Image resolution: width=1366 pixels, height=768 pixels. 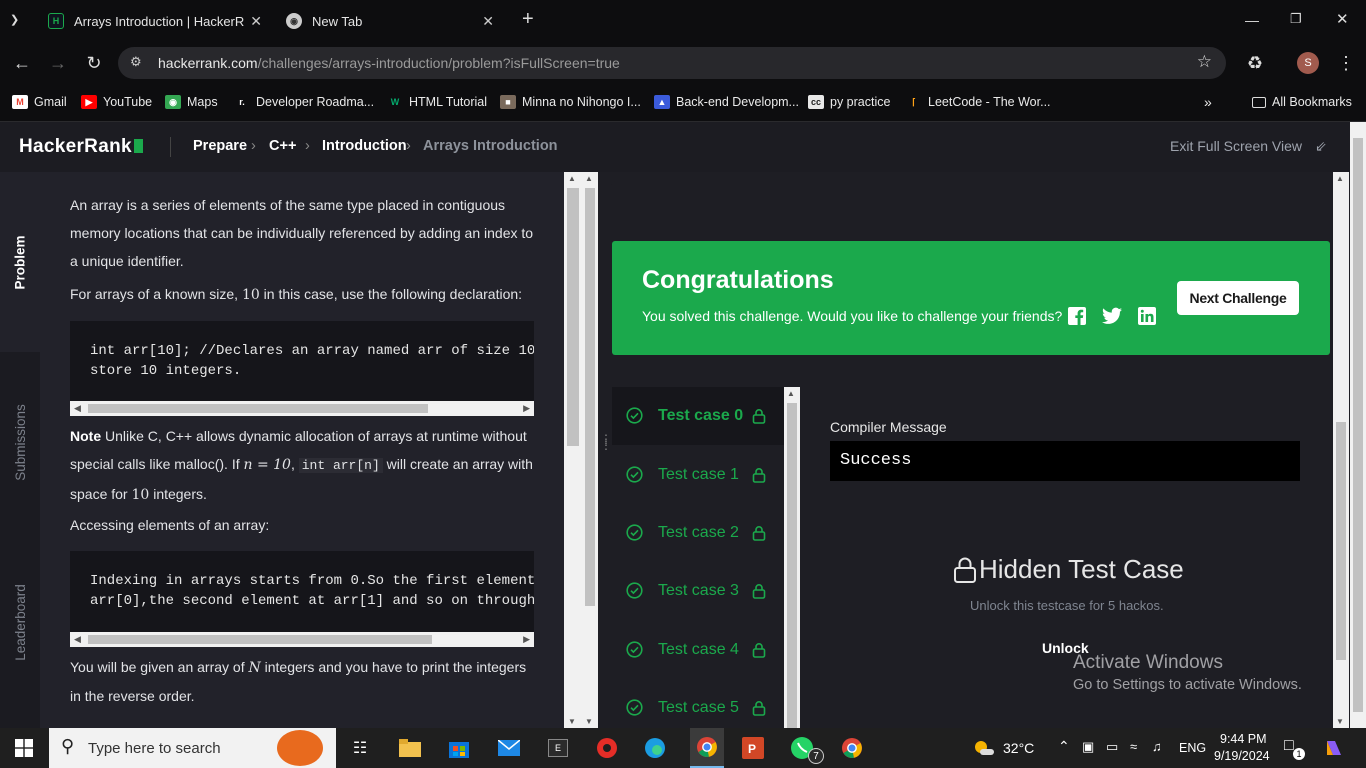 What do you see at coordinates (698, 650) in the screenshot?
I see `test-case-item: Test case 4` at bounding box center [698, 650].